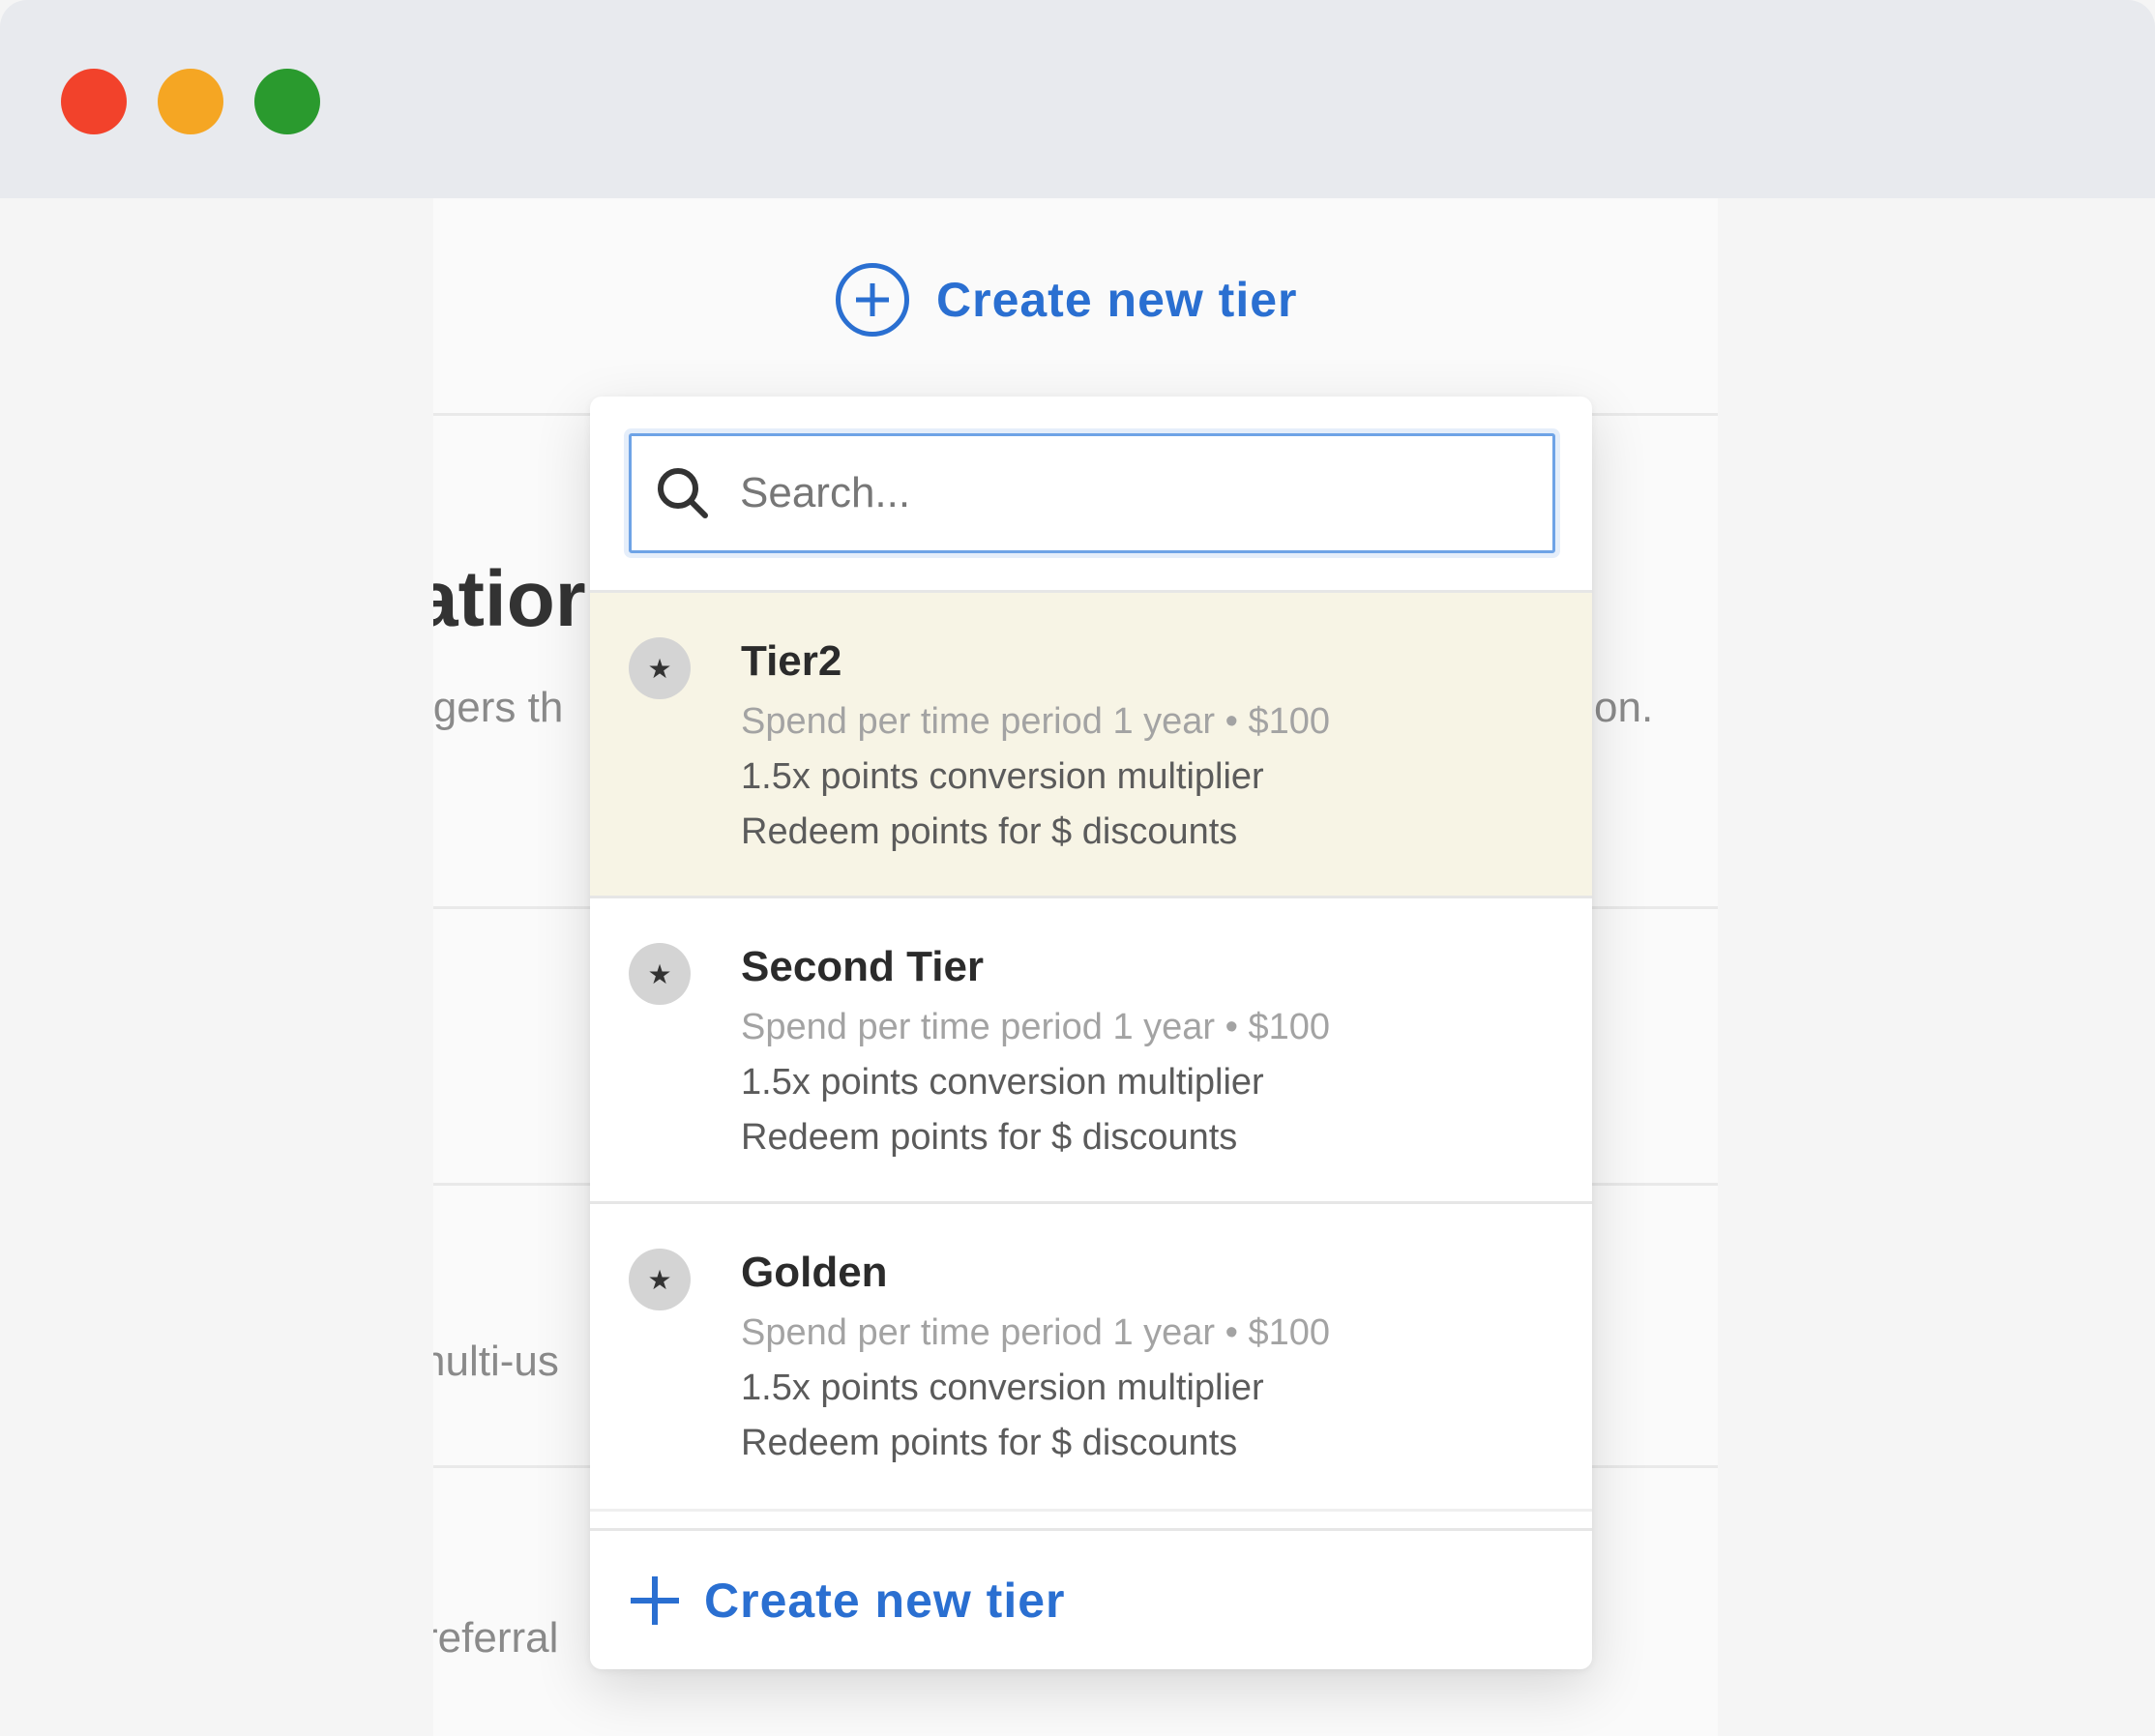 Image resolution: width=2155 pixels, height=1736 pixels. Describe the element at coordinates (496, 1638) in the screenshot. I see `section-text: referral` at that location.